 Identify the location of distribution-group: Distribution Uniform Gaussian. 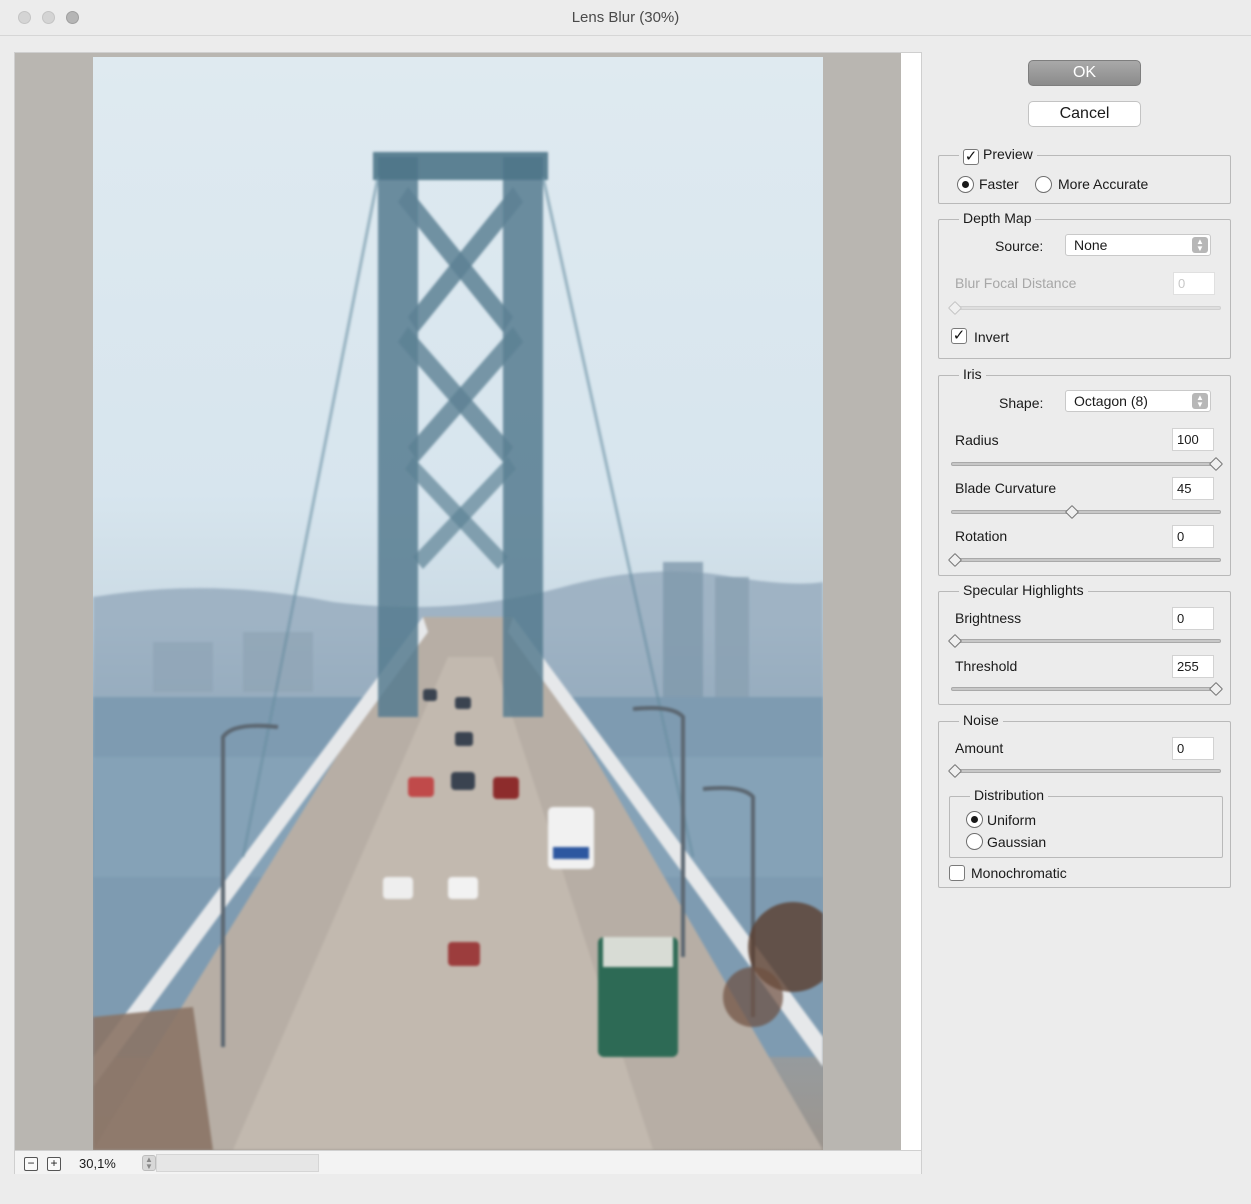
(1086, 822).